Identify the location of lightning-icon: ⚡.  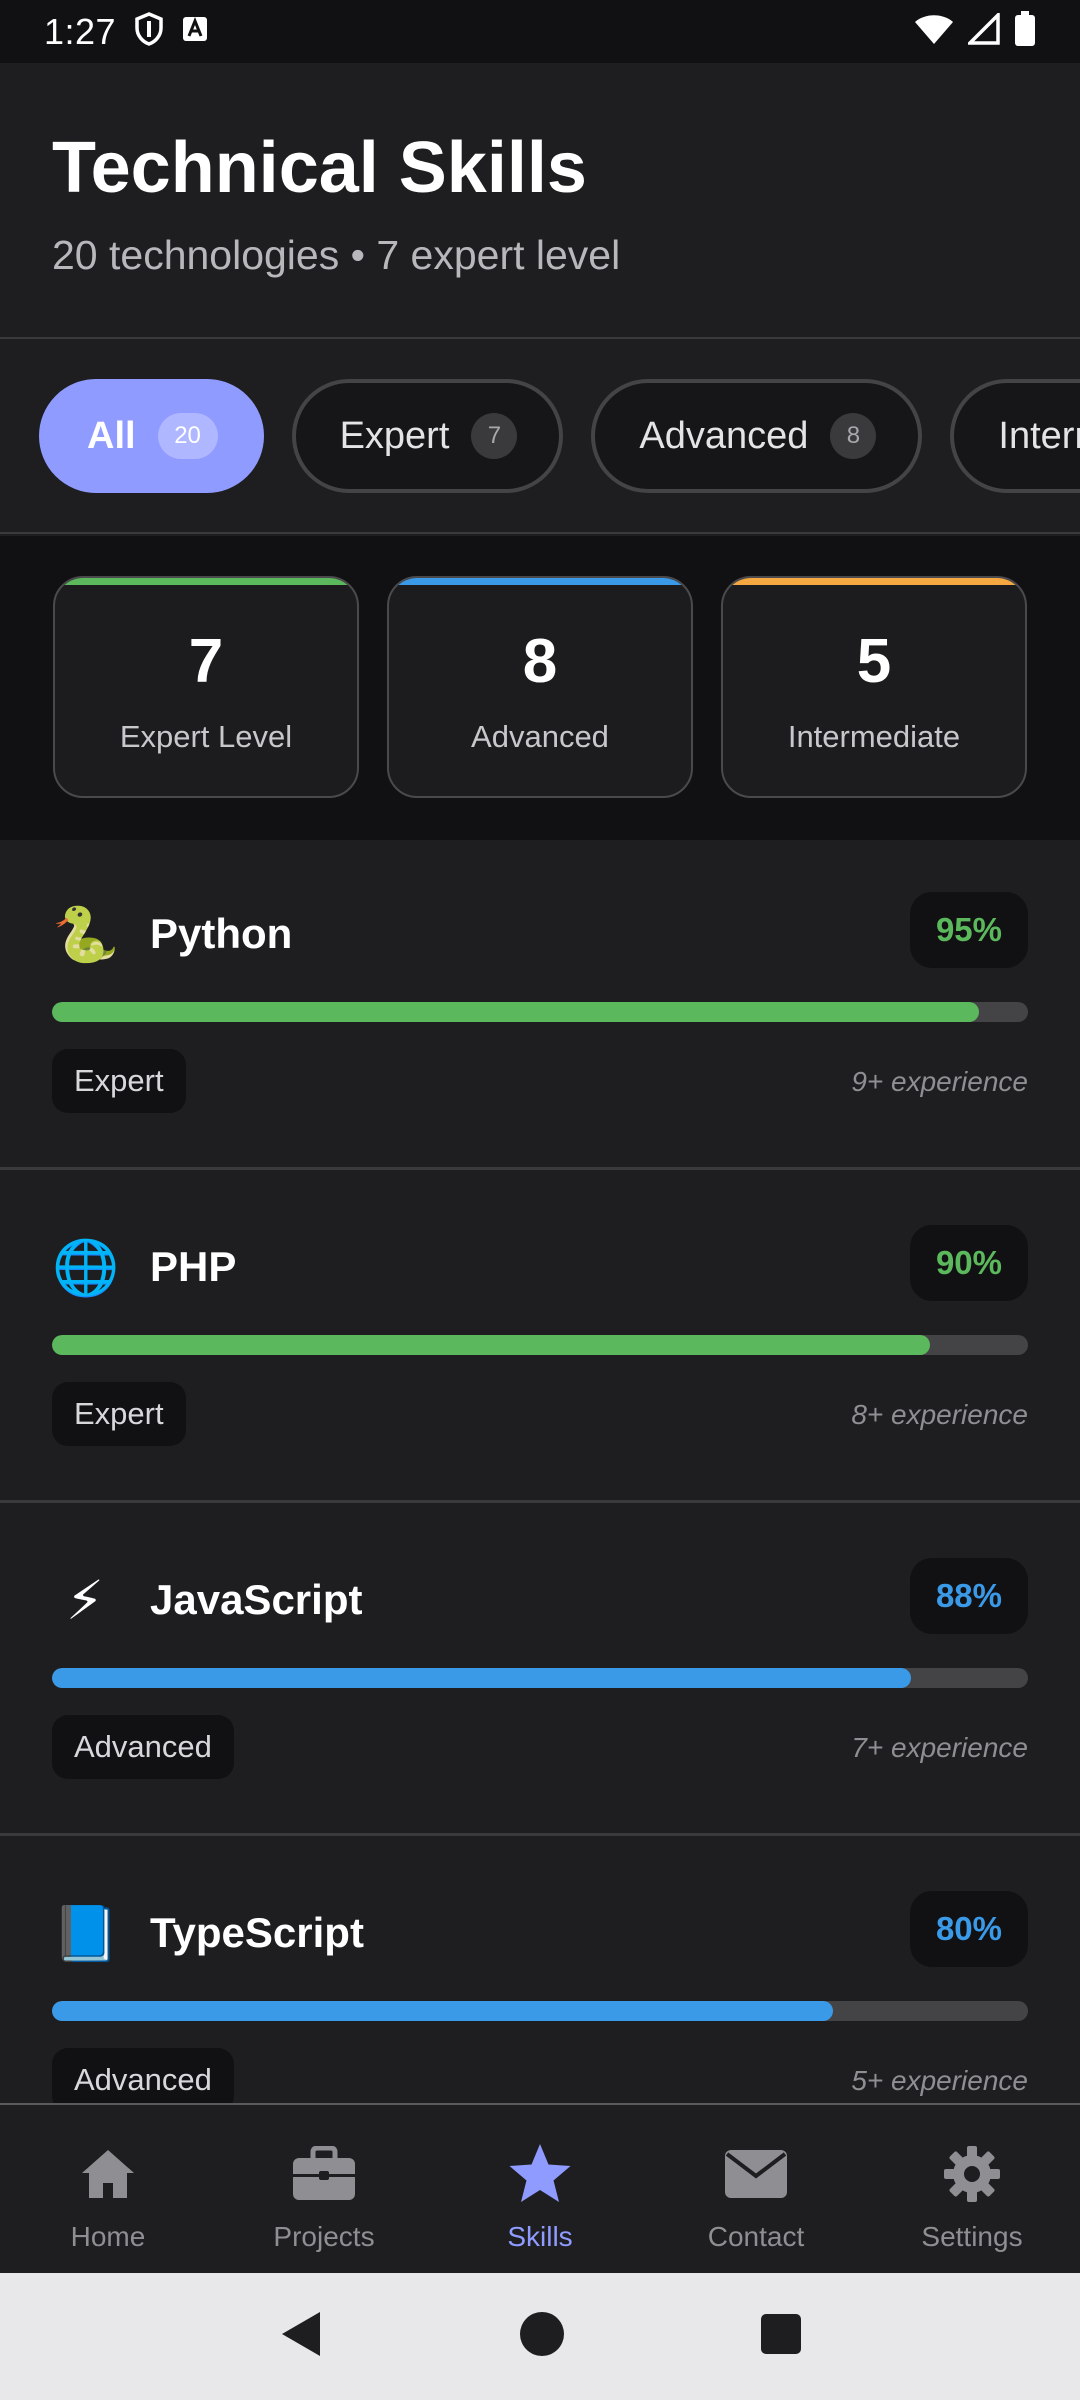
(85, 1601).